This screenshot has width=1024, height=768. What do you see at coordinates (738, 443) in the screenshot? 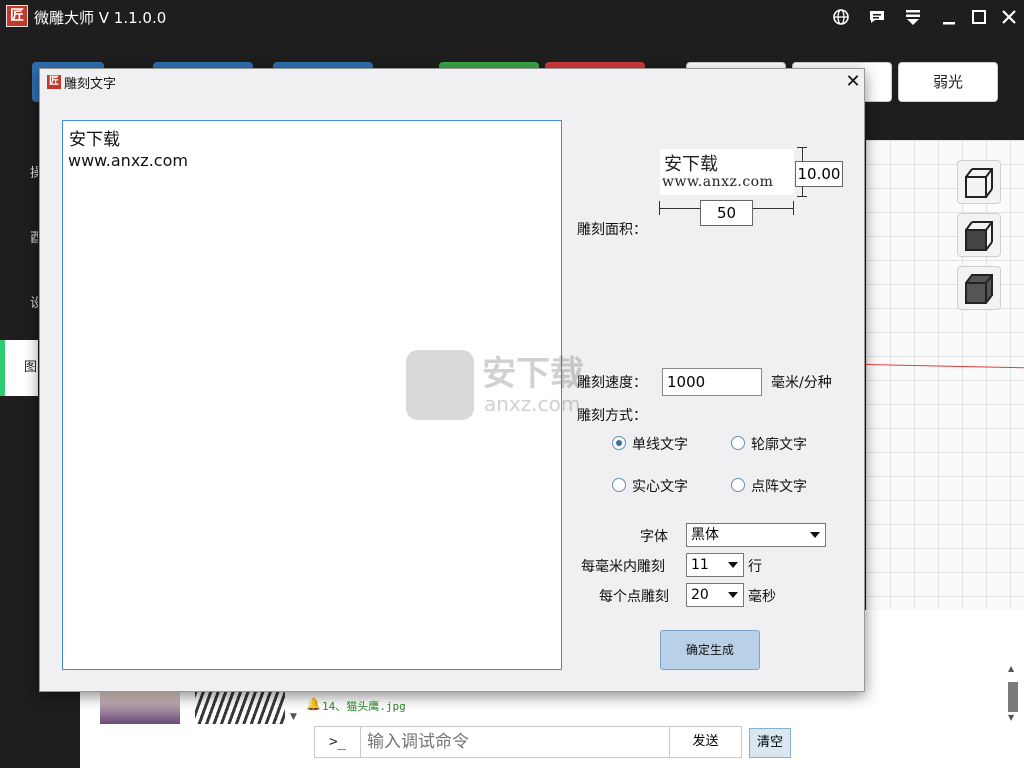
I see `radio-outline` at bounding box center [738, 443].